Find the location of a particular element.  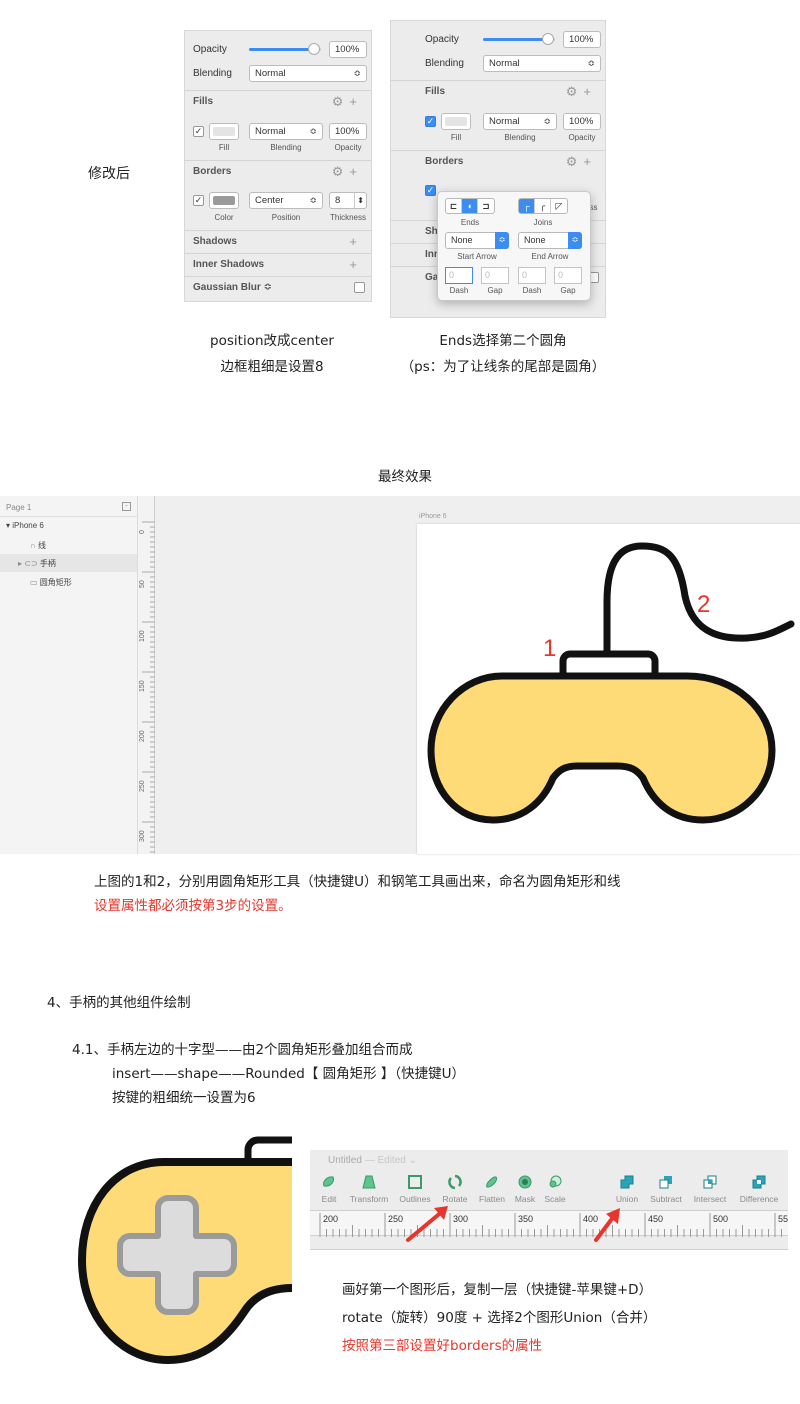

doc-edited-text: — Edited ⌄ is located at coordinates (390, 1160).